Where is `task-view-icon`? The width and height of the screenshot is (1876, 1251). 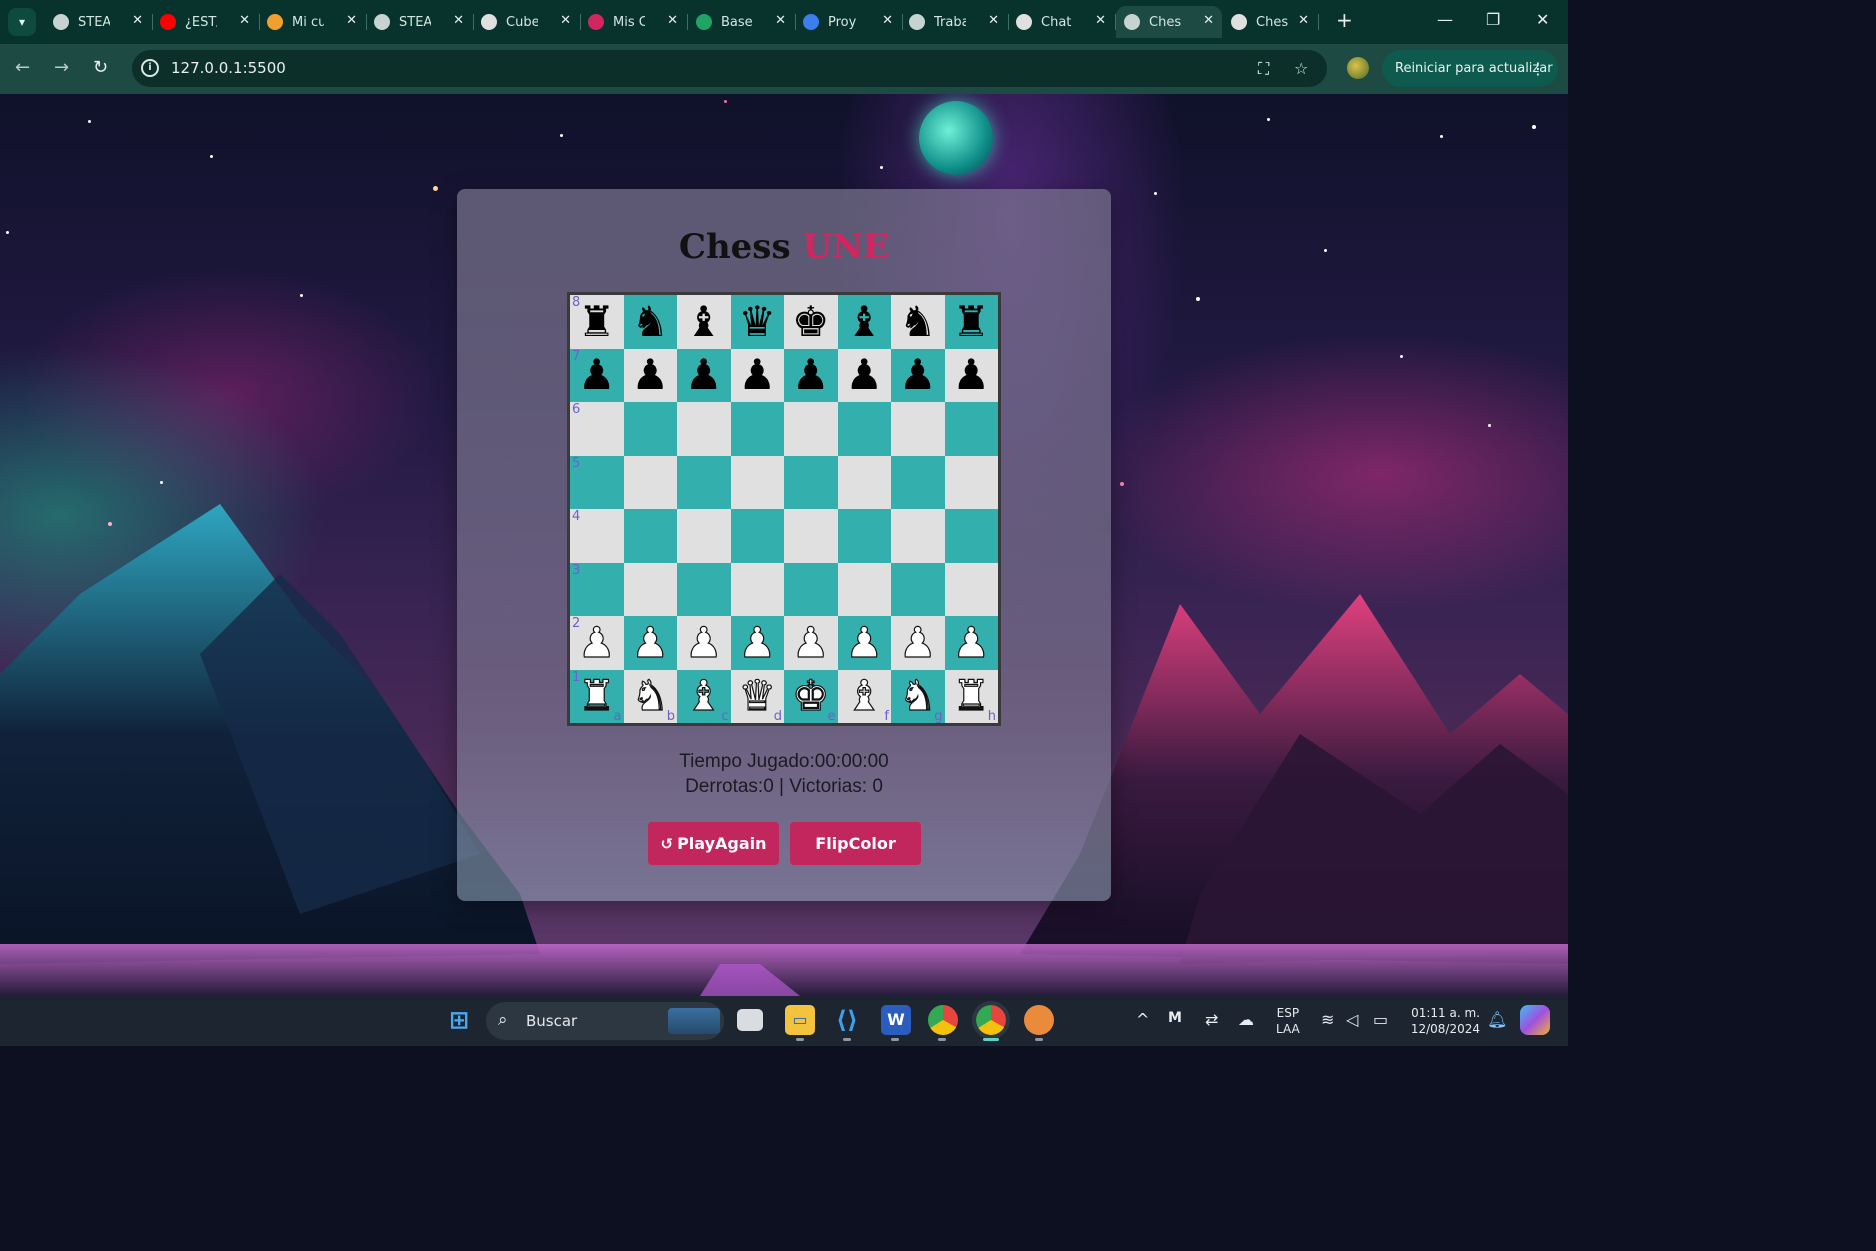
task-view-icon is located at coordinates (750, 1020).